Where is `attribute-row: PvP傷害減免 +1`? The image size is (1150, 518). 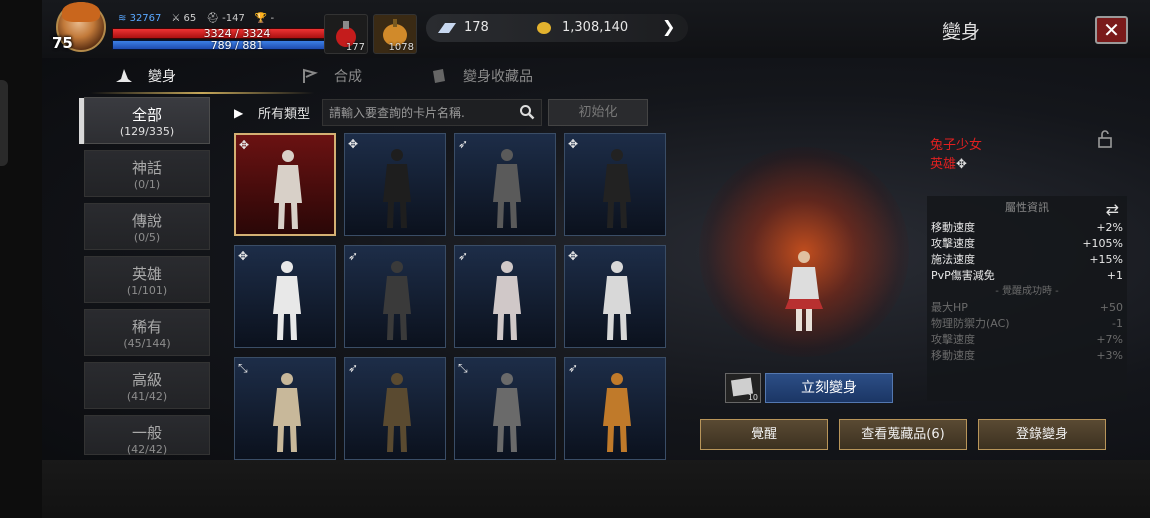
attribute-row: PvP傷害減免 +1 is located at coordinates (1027, 276).